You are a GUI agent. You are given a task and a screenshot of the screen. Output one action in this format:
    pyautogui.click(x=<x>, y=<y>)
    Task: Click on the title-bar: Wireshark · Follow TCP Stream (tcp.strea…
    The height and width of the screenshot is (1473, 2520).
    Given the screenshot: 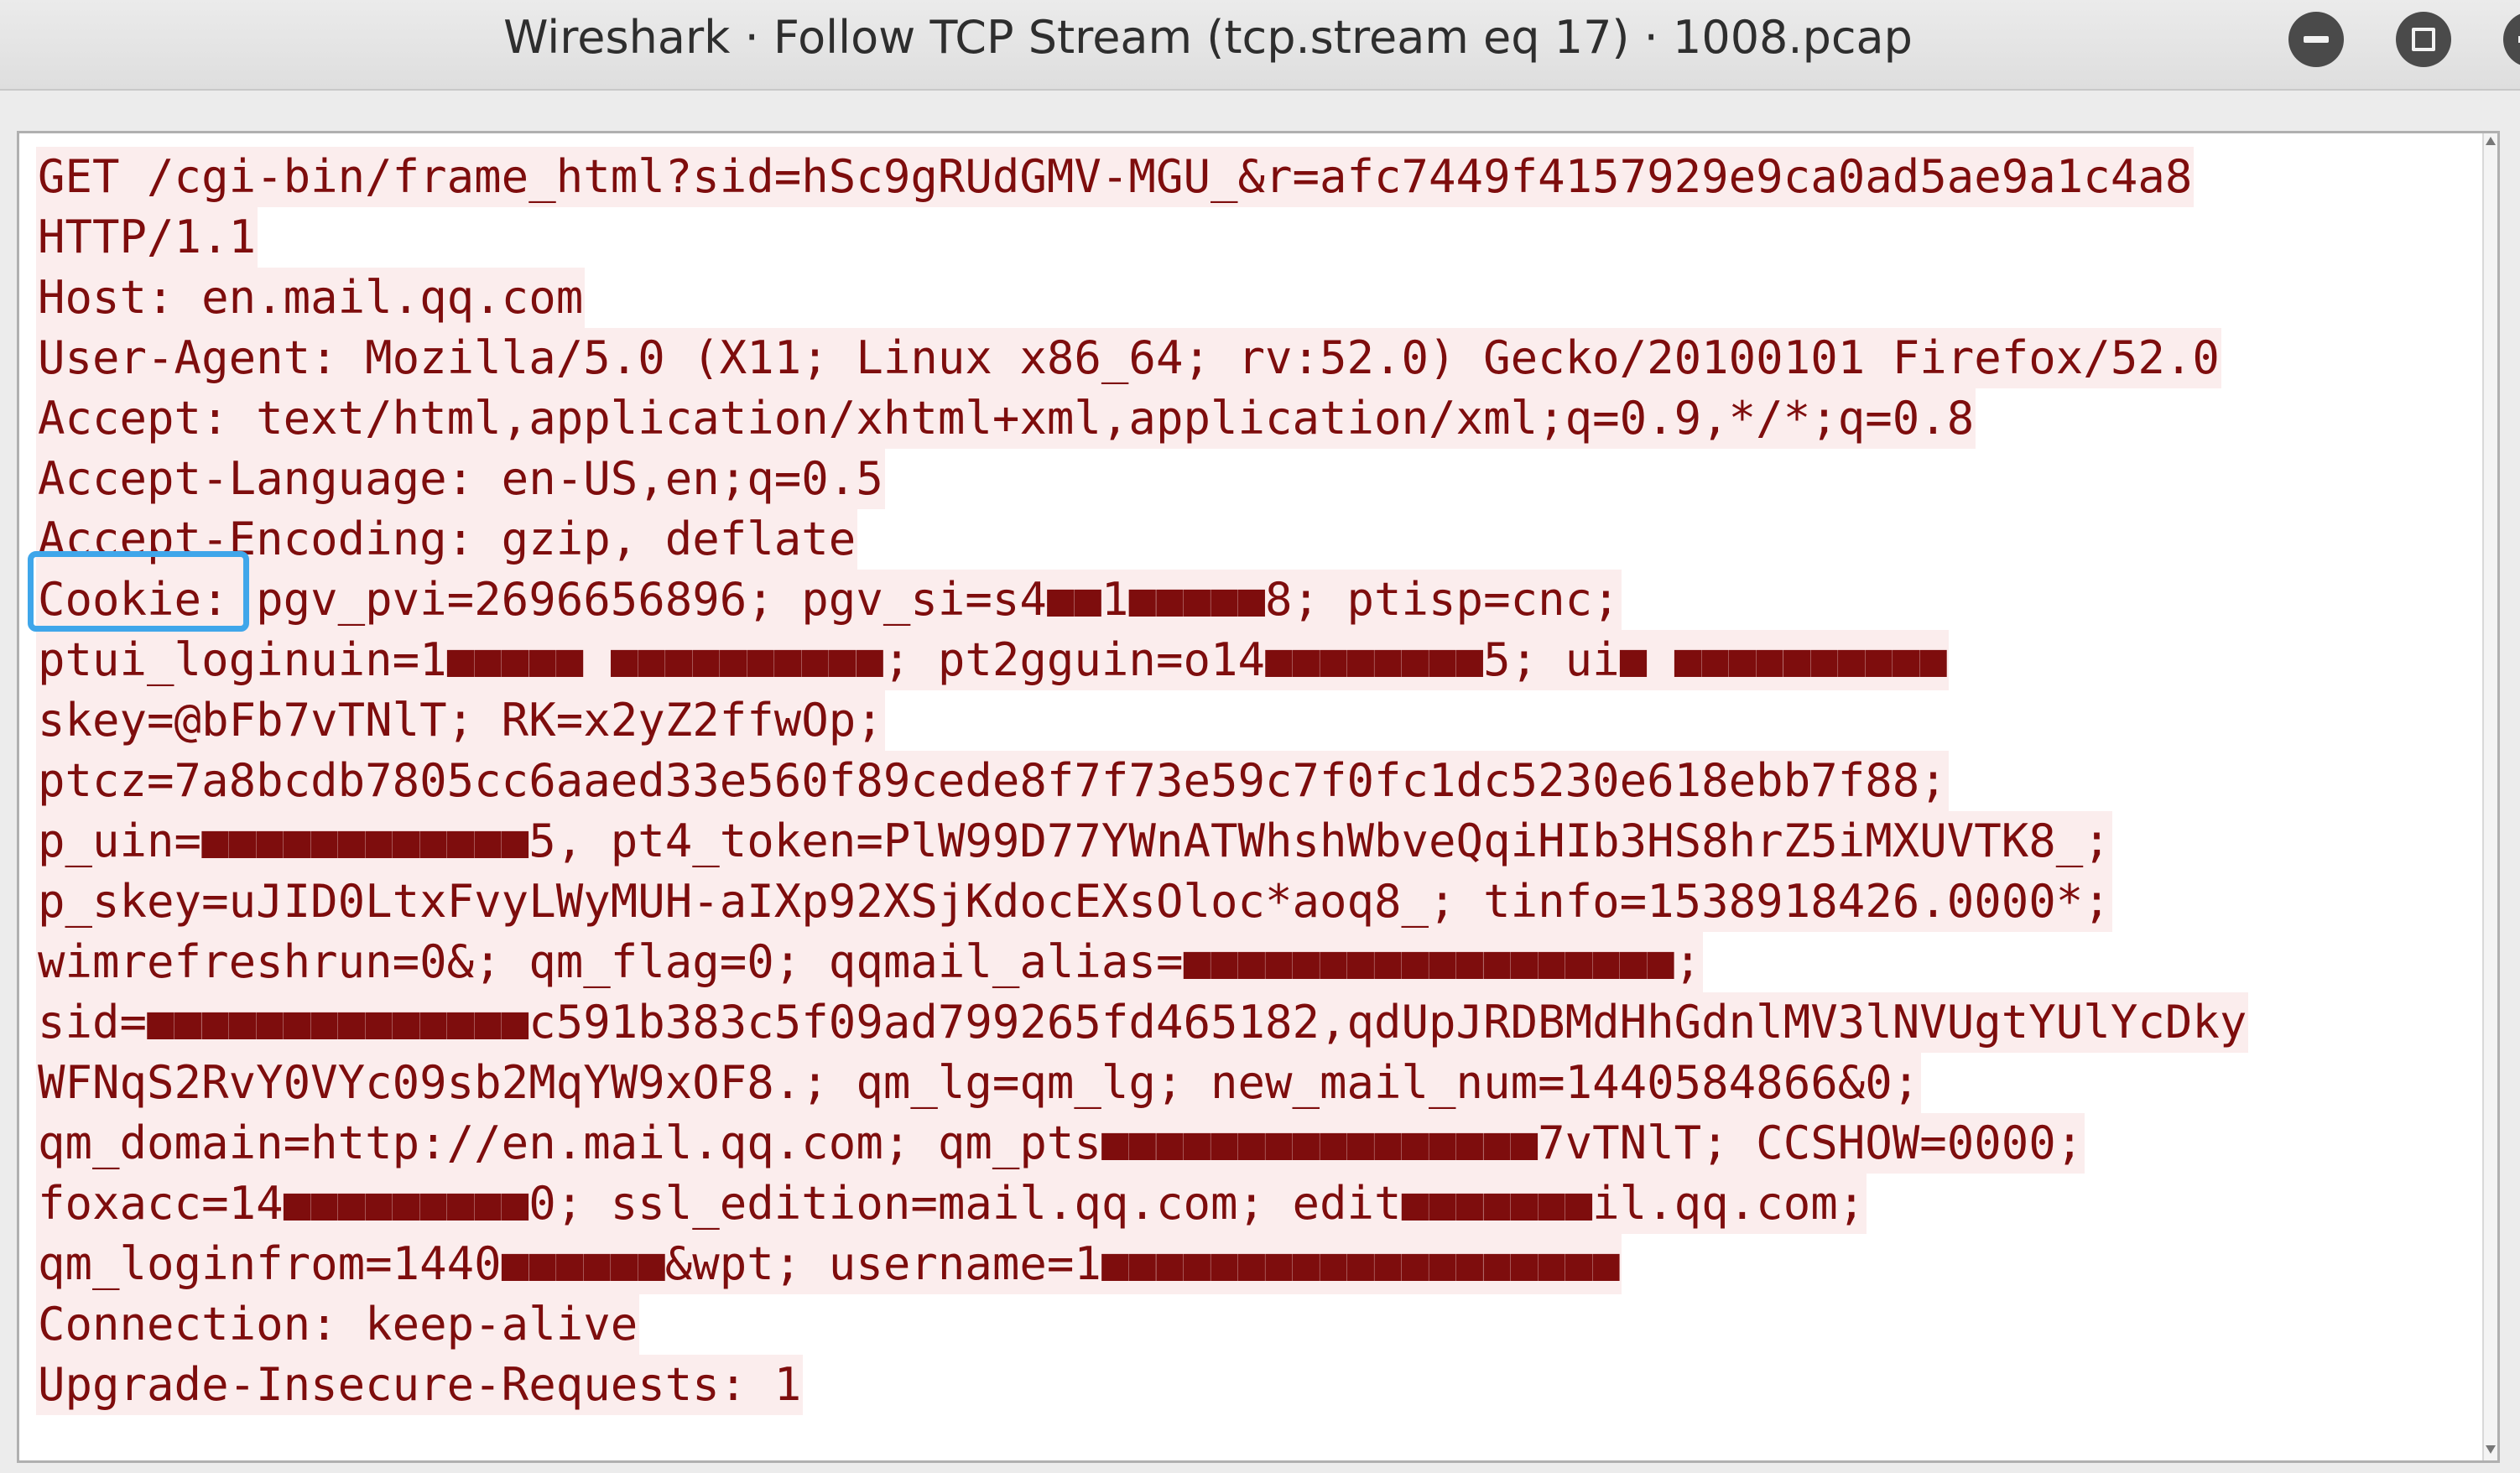 What is the action you would take?
    pyautogui.click(x=1260, y=45)
    